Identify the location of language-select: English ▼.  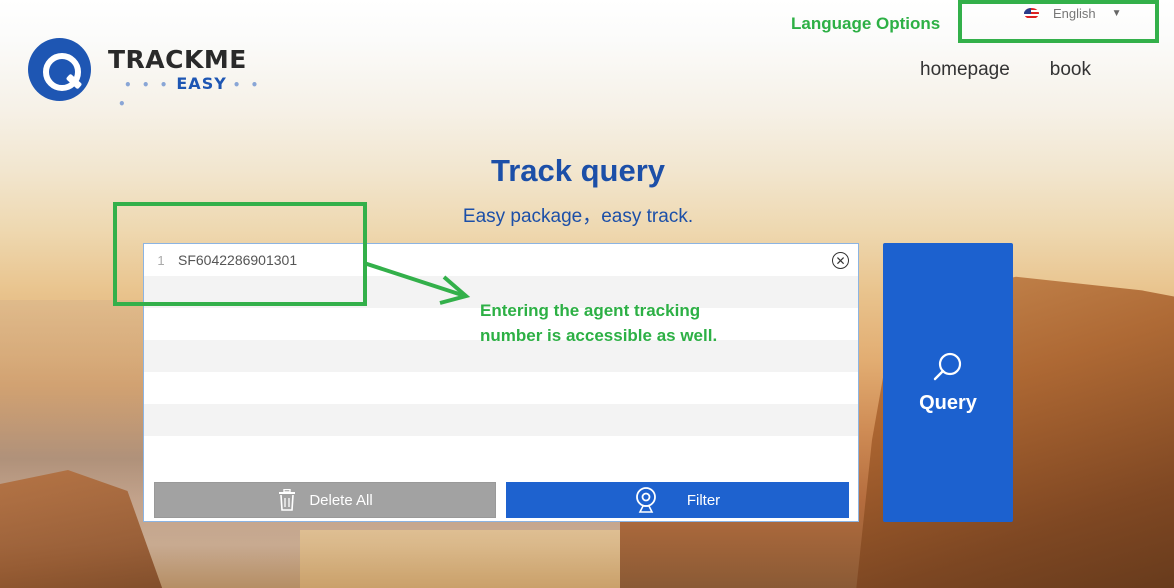
(1073, 13).